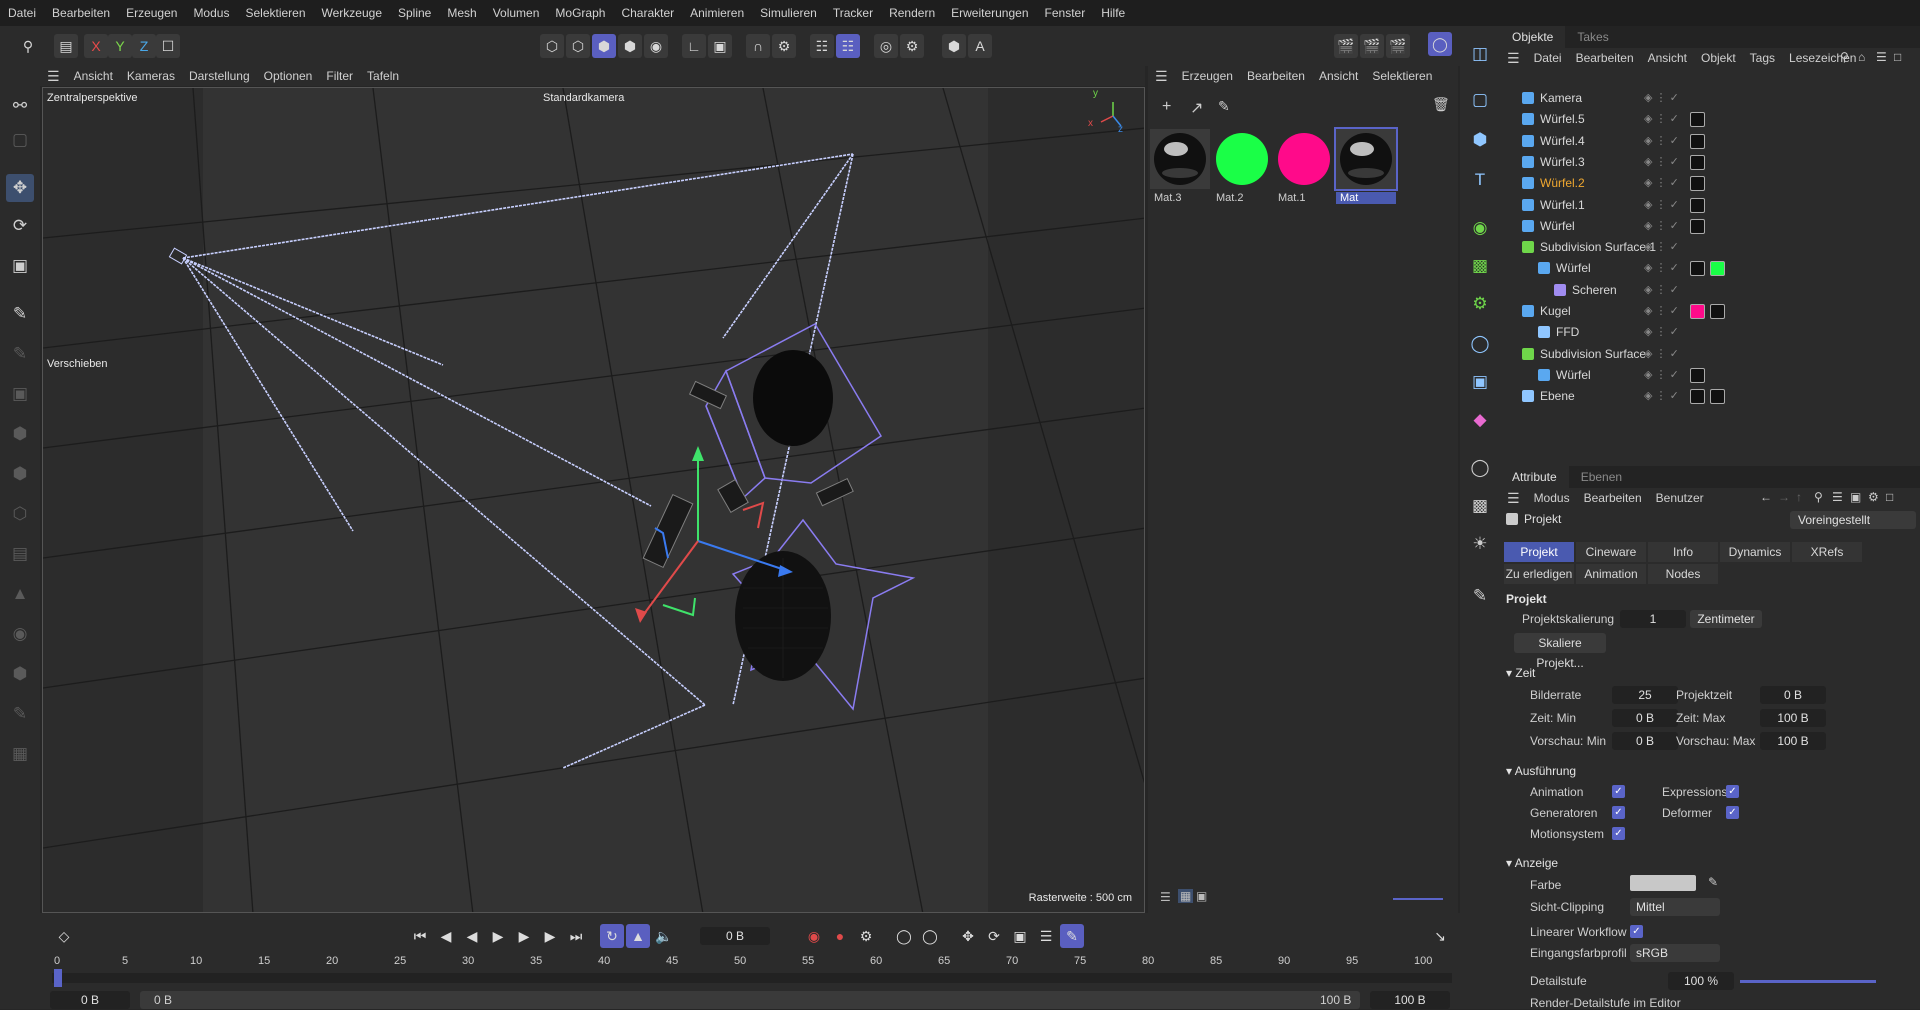 This screenshot has width=1920, height=1010. Describe the element at coordinates (151, 76) in the screenshot. I see `viewport-menu-item: Kameras` at that location.